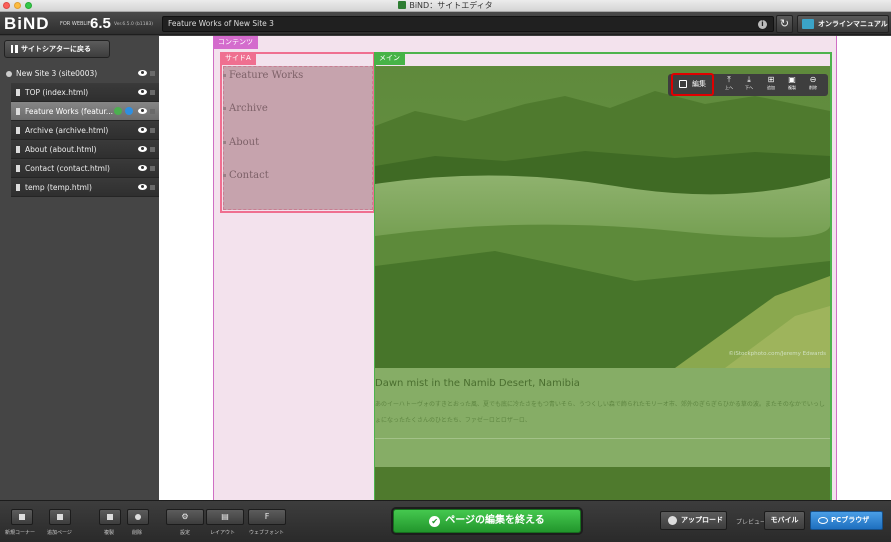 The height and width of the screenshot is (542, 891). Describe the element at coordinates (808, 24) in the screenshot. I see `book-icon` at that location.